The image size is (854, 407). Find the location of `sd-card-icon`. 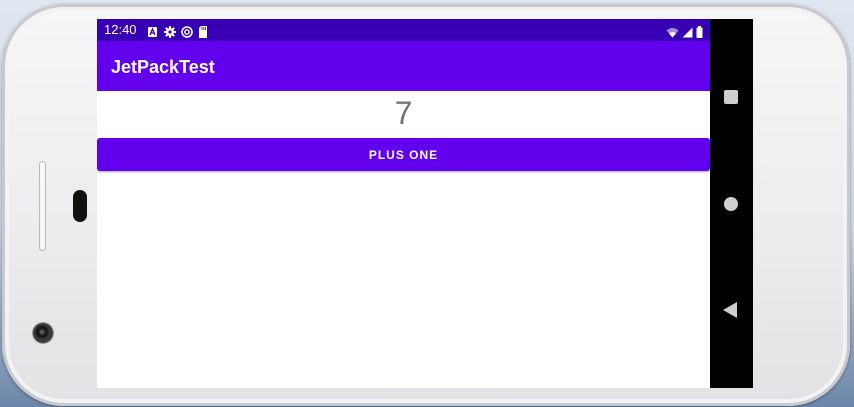

sd-card-icon is located at coordinates (203, 30).